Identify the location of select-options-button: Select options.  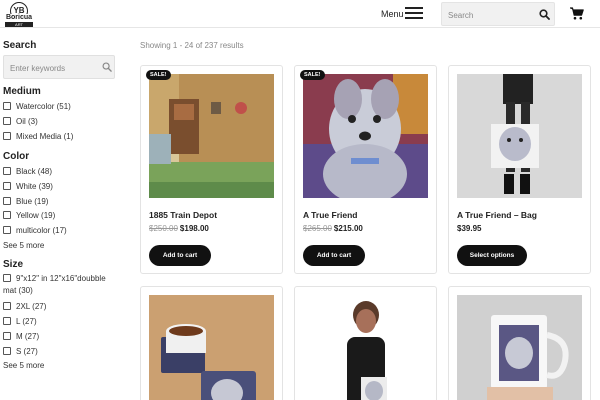
(492, 255).